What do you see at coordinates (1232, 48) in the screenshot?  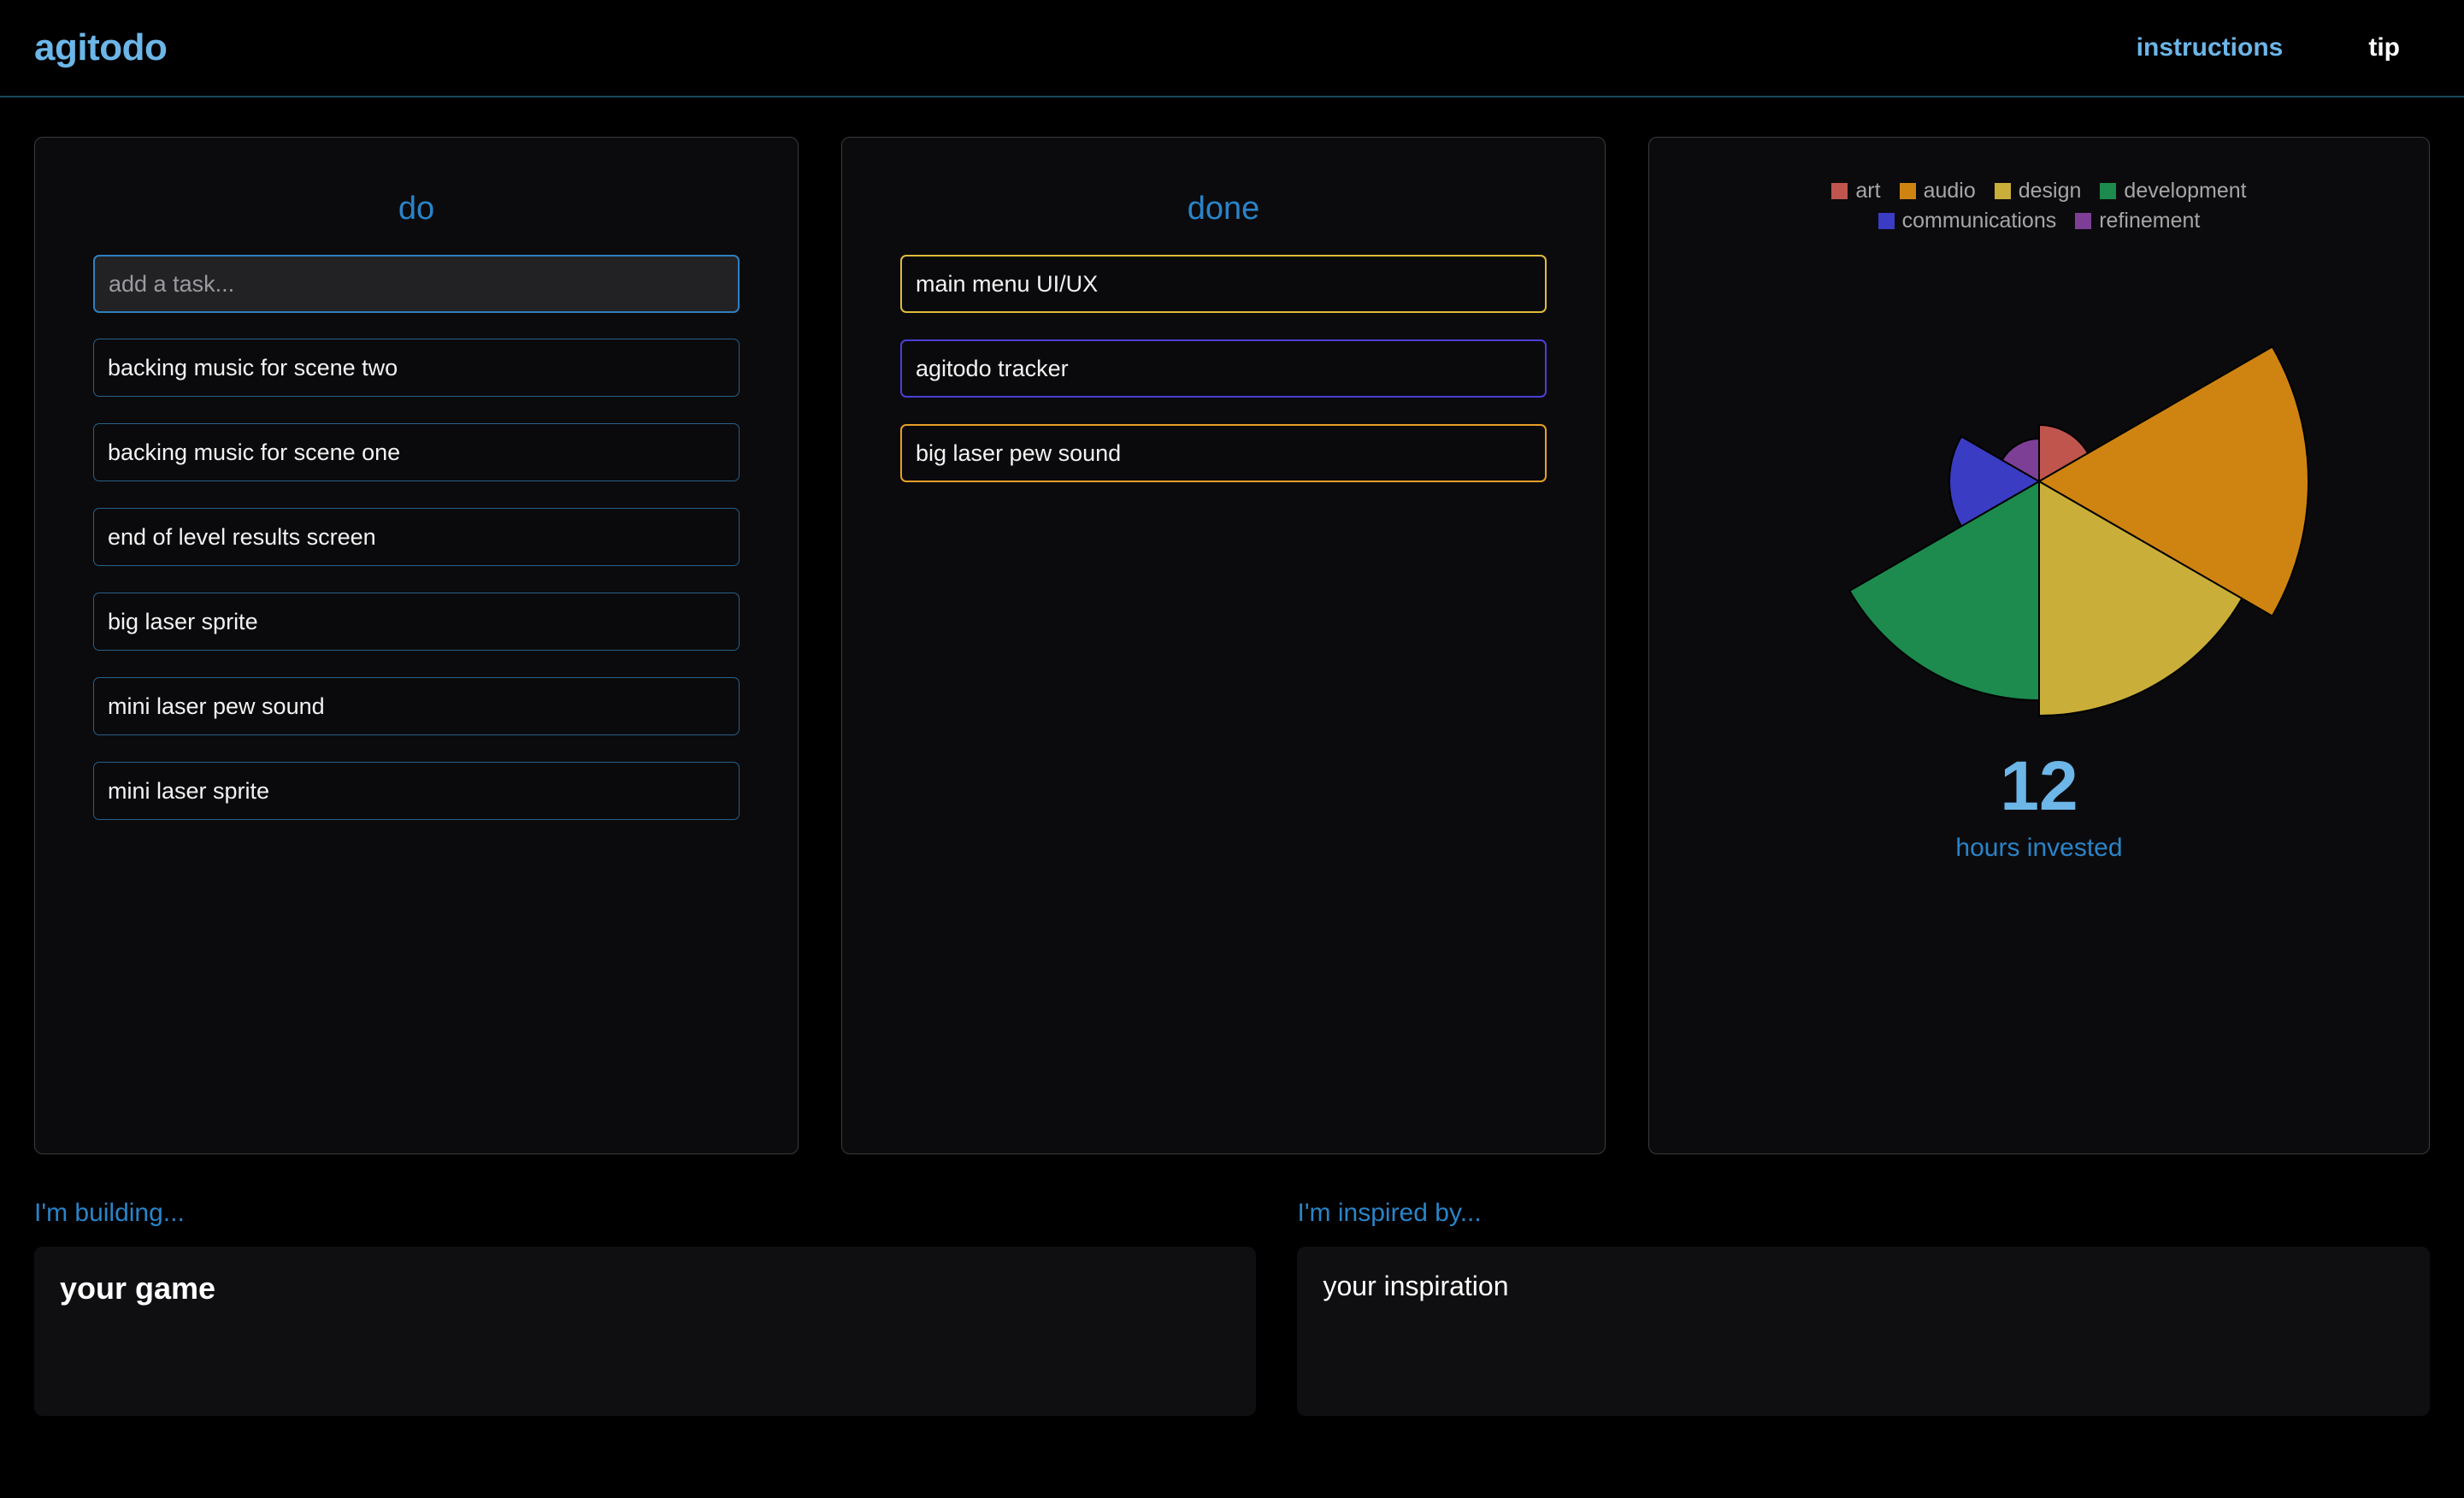 I see `top-header-bar: agitodo instructions tip` at bounding box center [1232, 48].